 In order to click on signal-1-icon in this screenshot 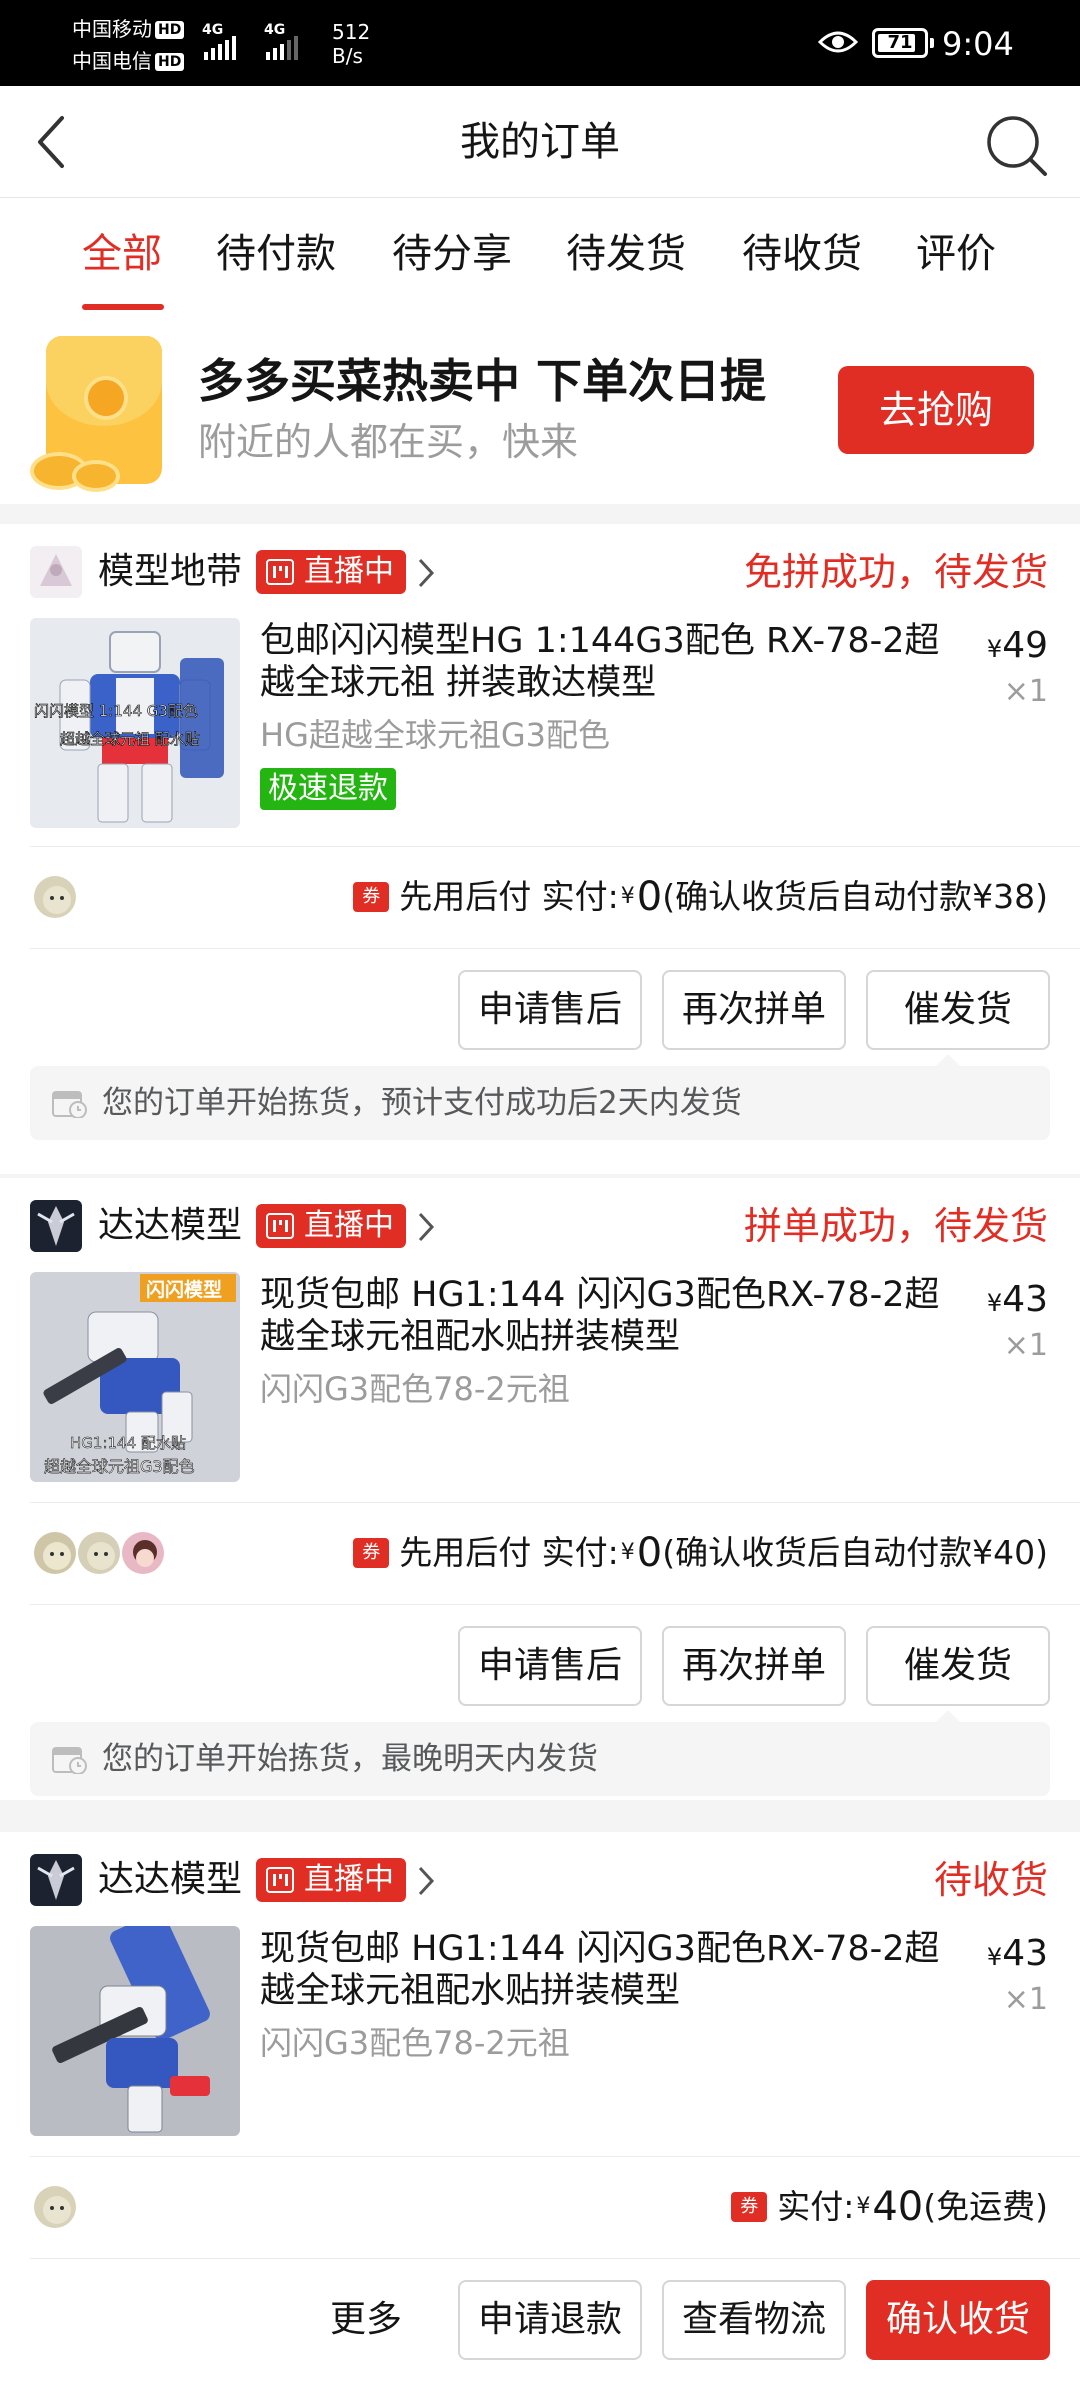, I will do `click(220, 48)`.